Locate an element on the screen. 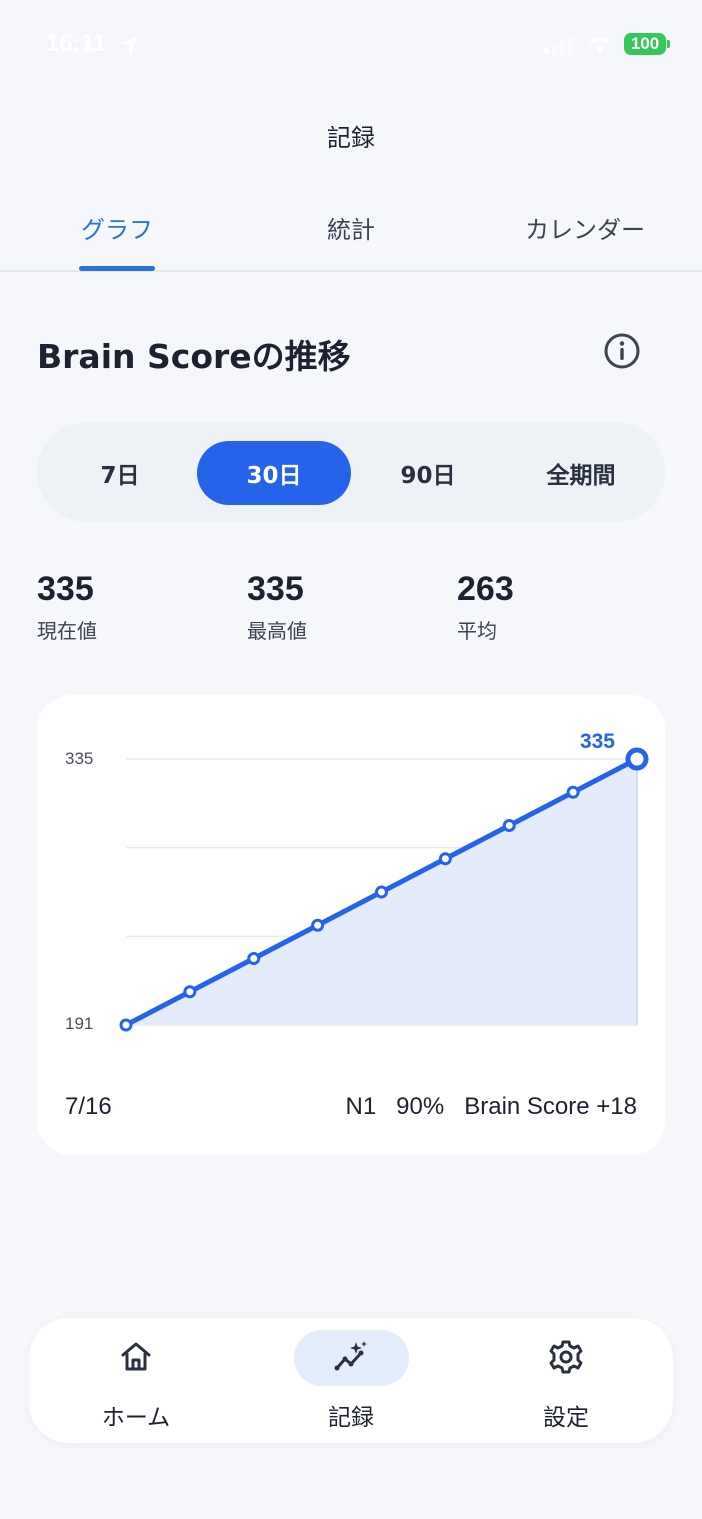  selected-value-label: 335 is located at coordinates (597, 741).